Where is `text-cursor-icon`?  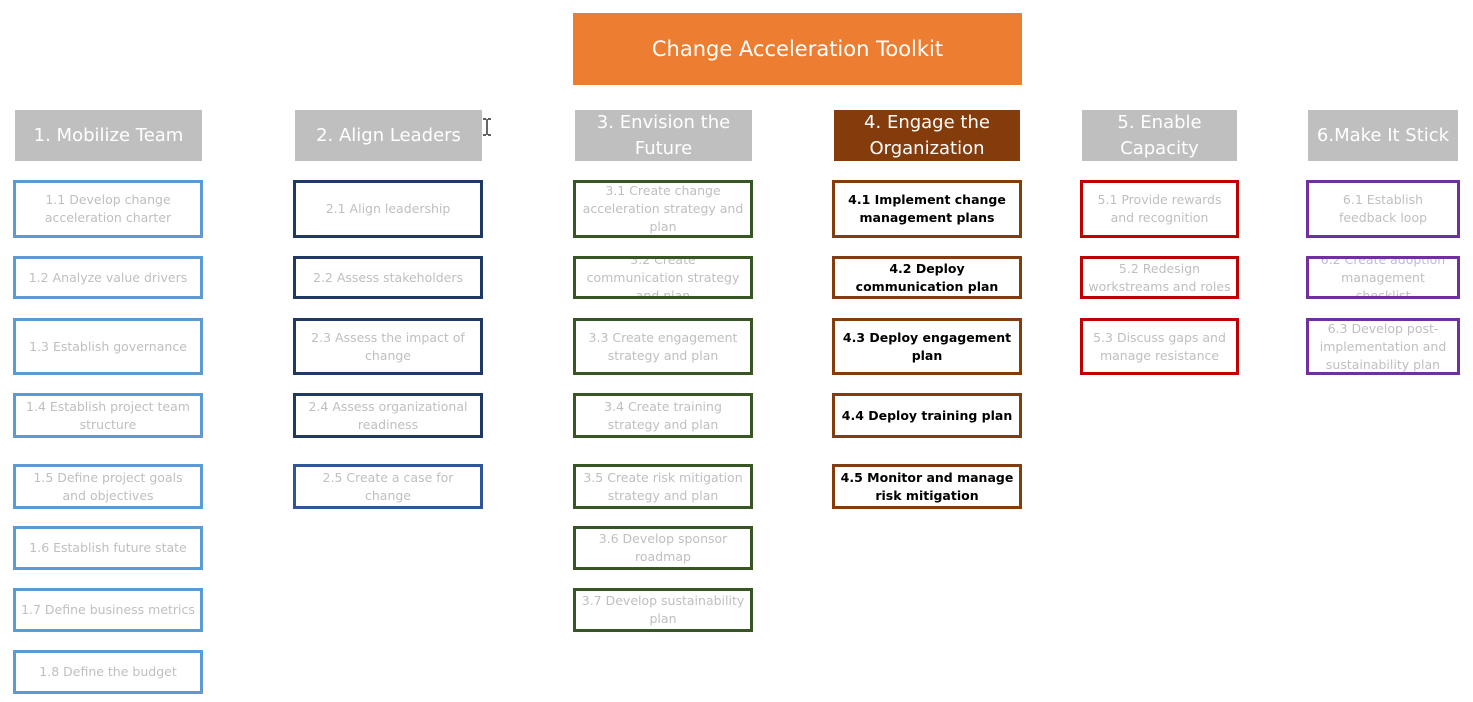
text-cursor-icon is located at coordinates (487, 127).